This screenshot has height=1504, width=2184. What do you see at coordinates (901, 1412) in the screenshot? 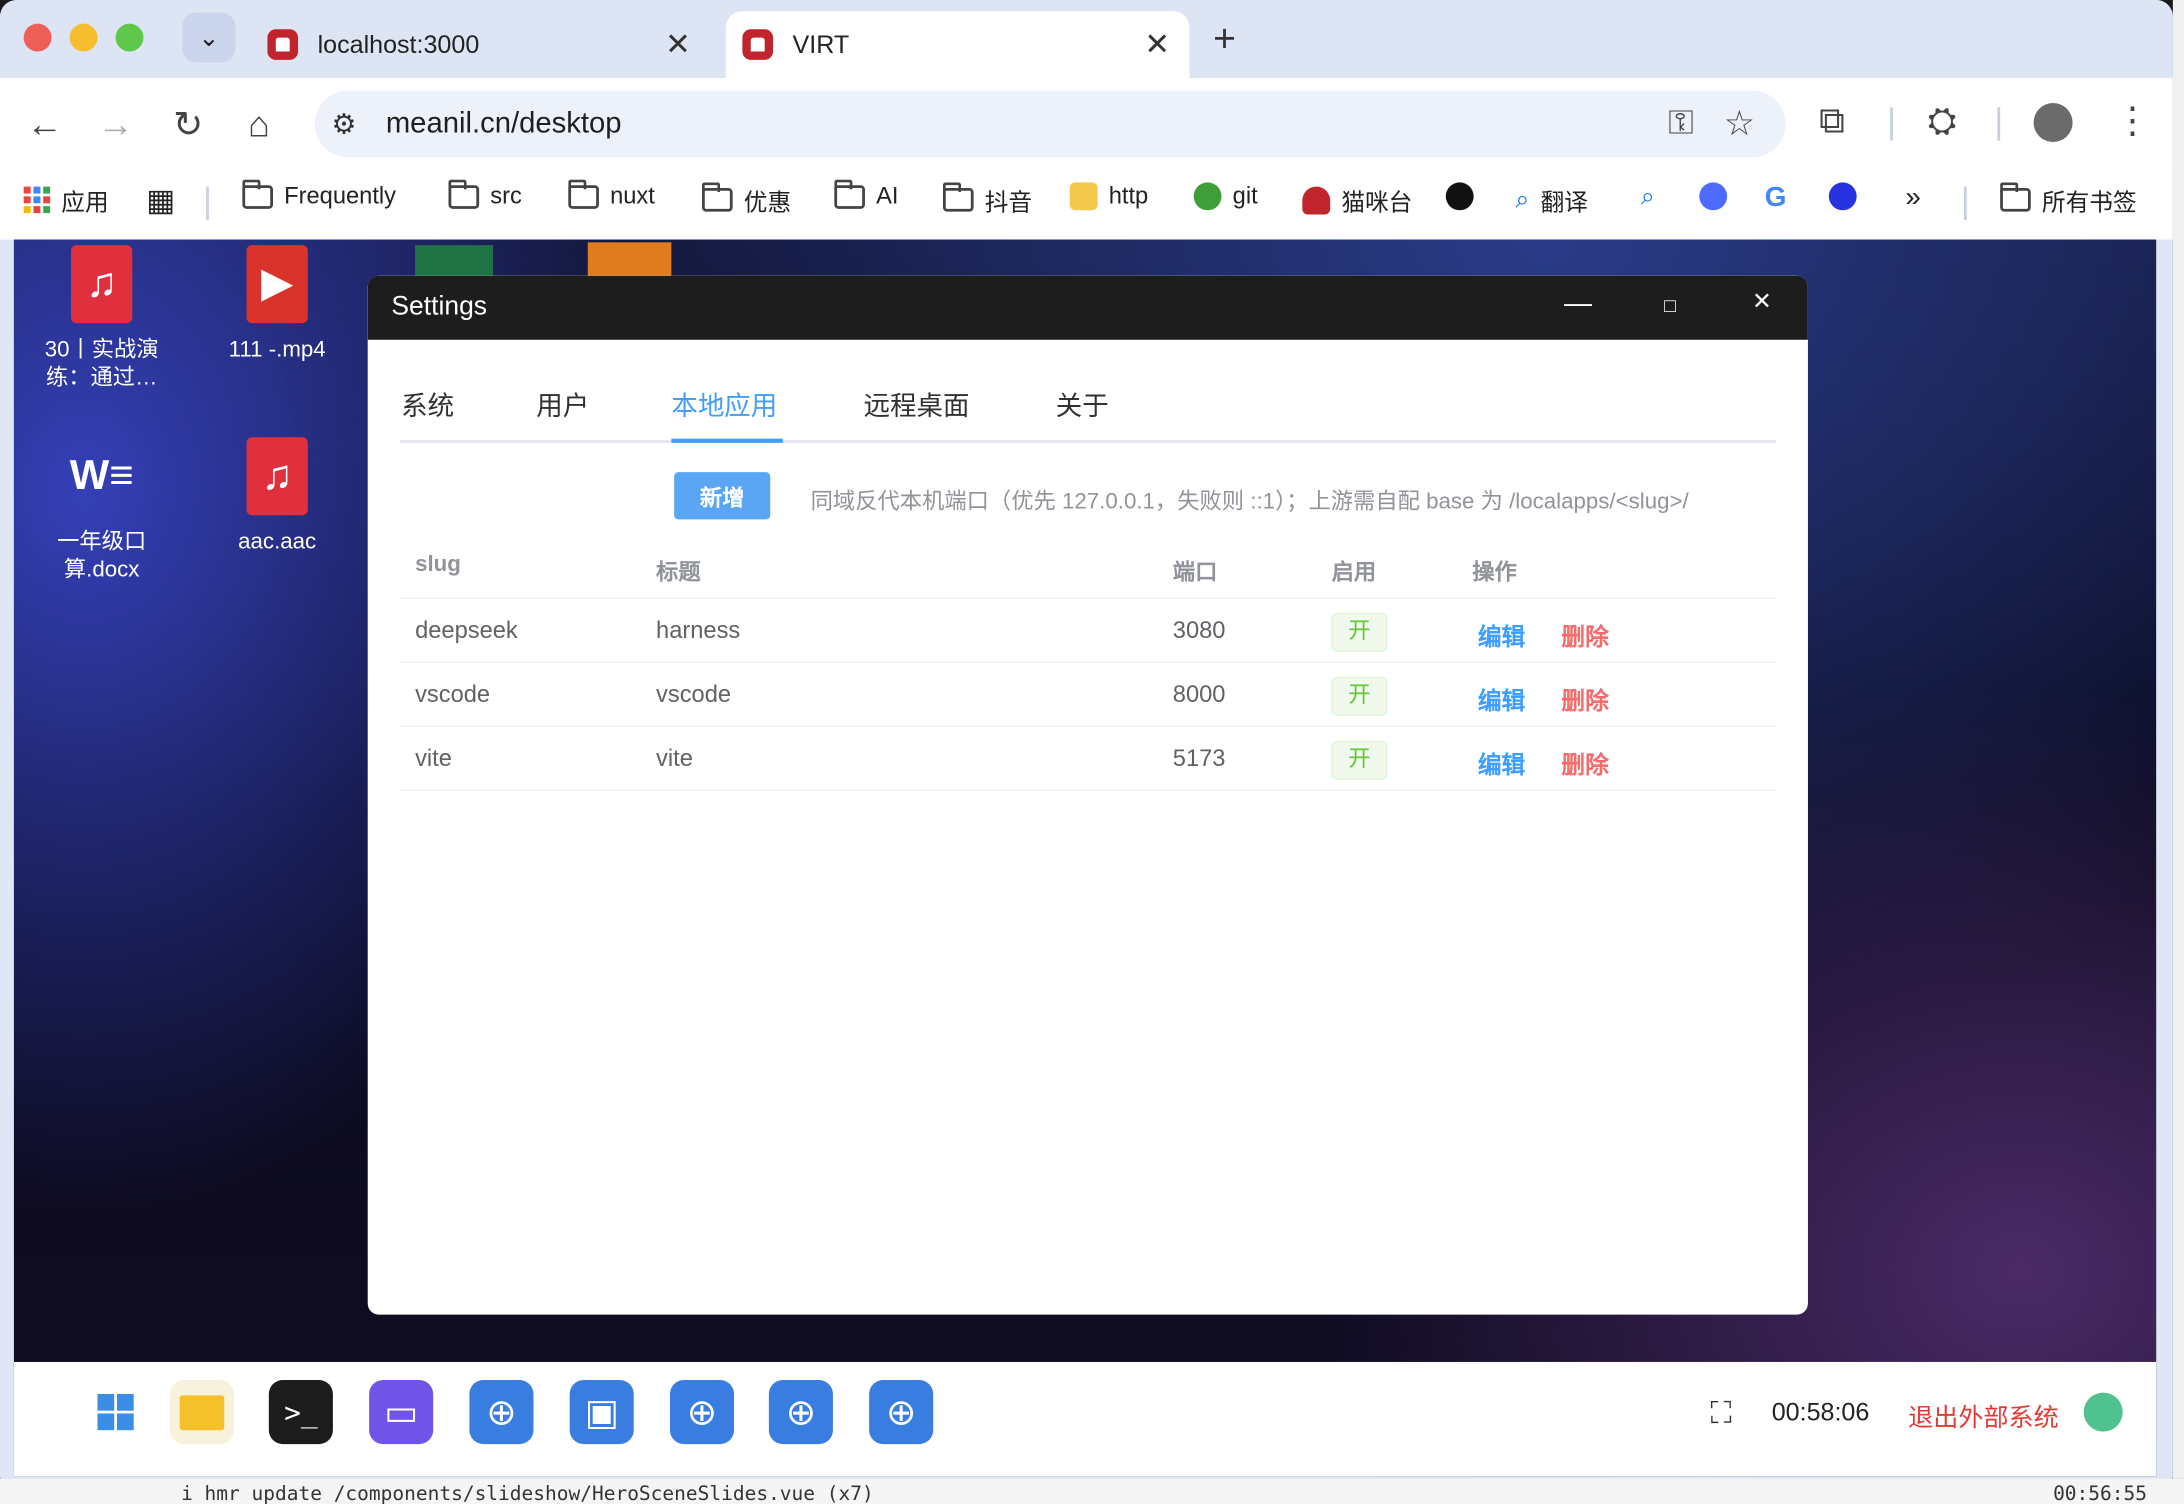
I see `local-app-vite-button: ⊕` at bounding box center [901, 1412].